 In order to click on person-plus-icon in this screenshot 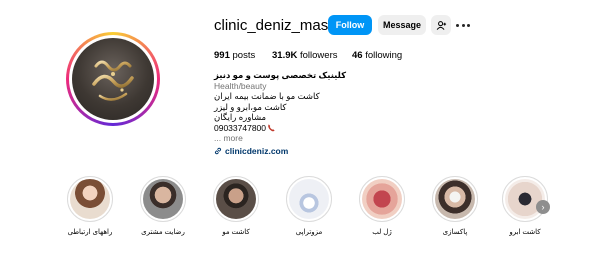, I will do `click(441, 25)`.